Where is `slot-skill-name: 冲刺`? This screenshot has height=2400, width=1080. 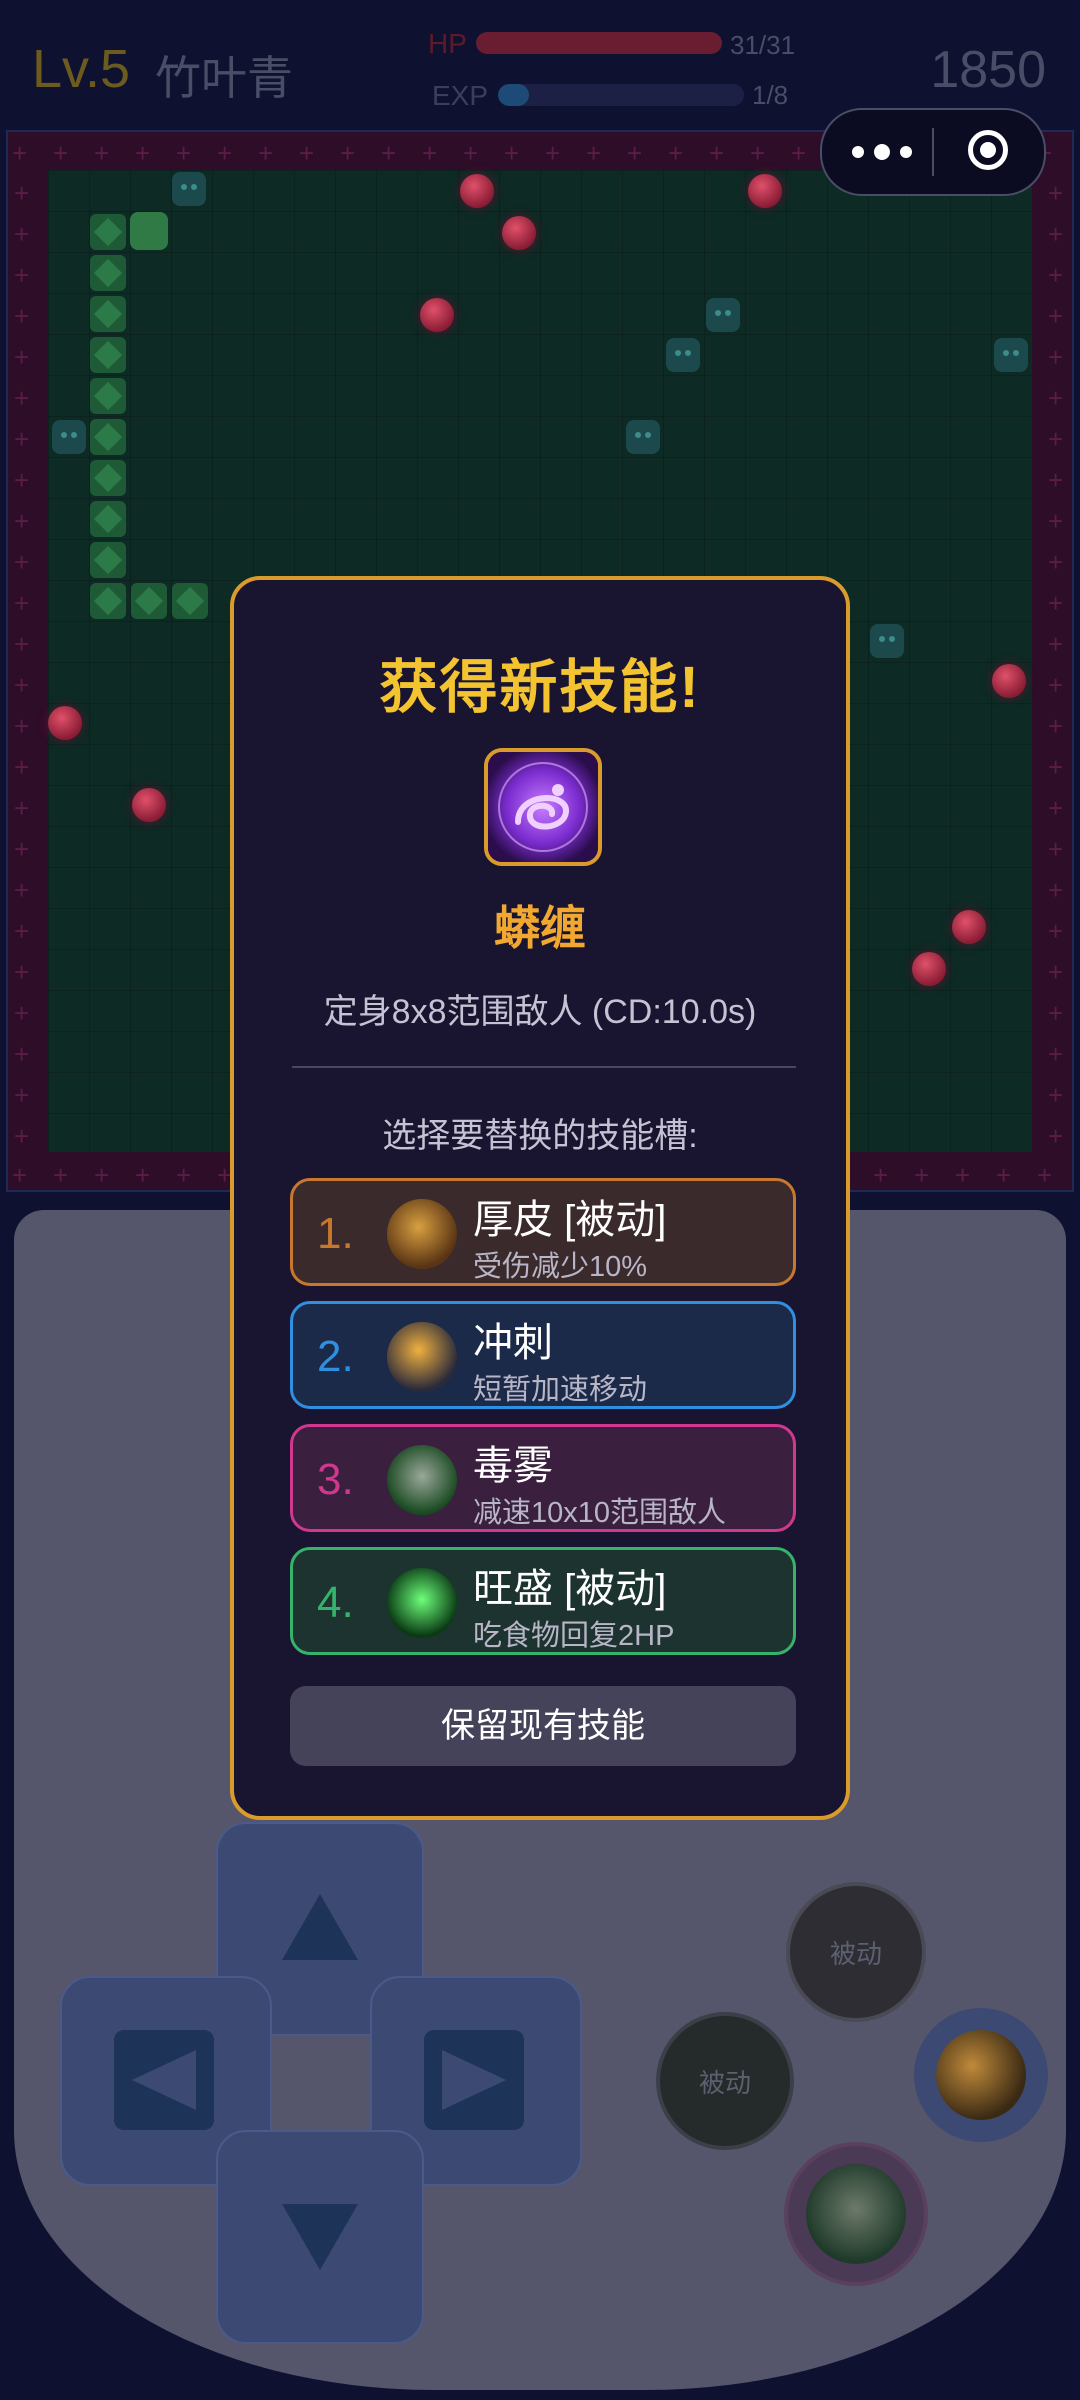 slot-skill-name: 冲刺 is located at coordinates (513, 1343).